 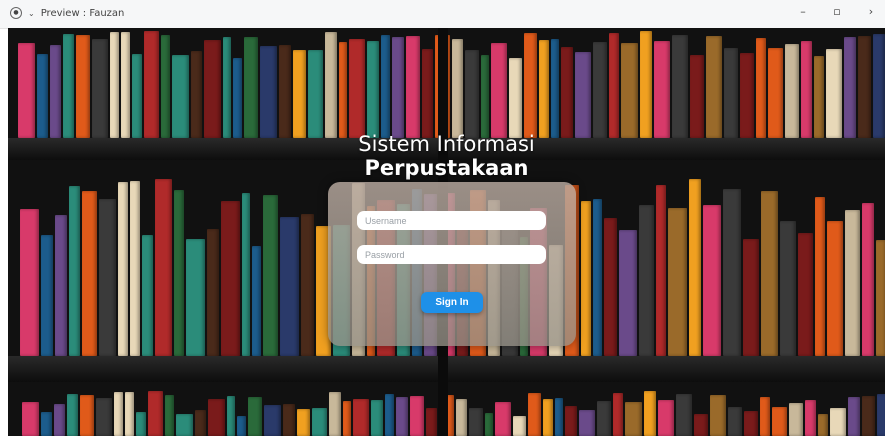 I want to click on page-title-line1: Sistem Informasi, so click(x=446, y=144).